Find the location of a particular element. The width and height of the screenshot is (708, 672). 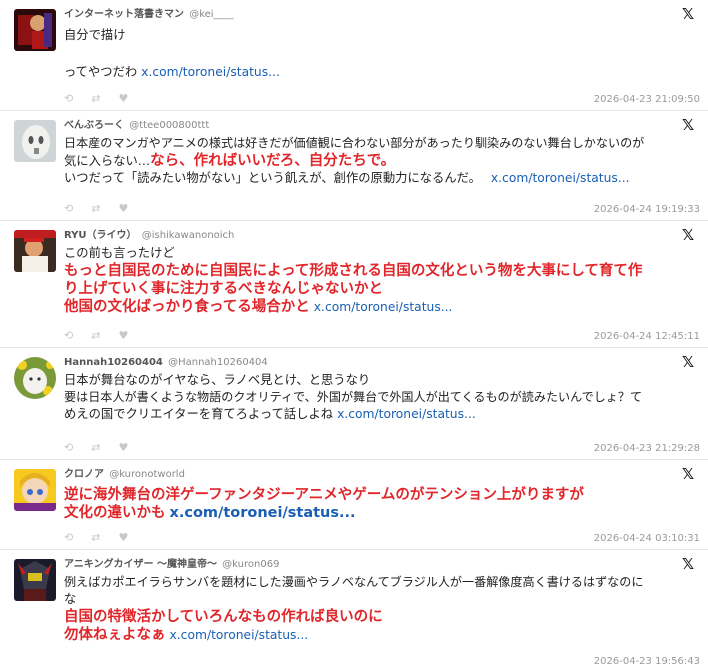

emphasis-text: もっと自国民のために自国民によって形成される自国の文化という物を大事にして育て作 is located at coordinates (353, 271).